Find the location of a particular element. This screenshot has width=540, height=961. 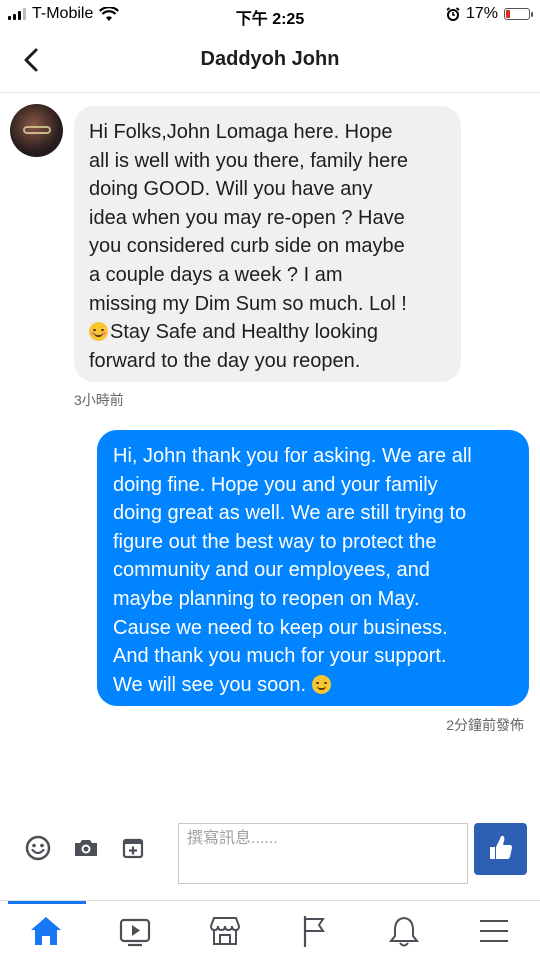

active-tab-indicator is located at coordinates (47, 902).